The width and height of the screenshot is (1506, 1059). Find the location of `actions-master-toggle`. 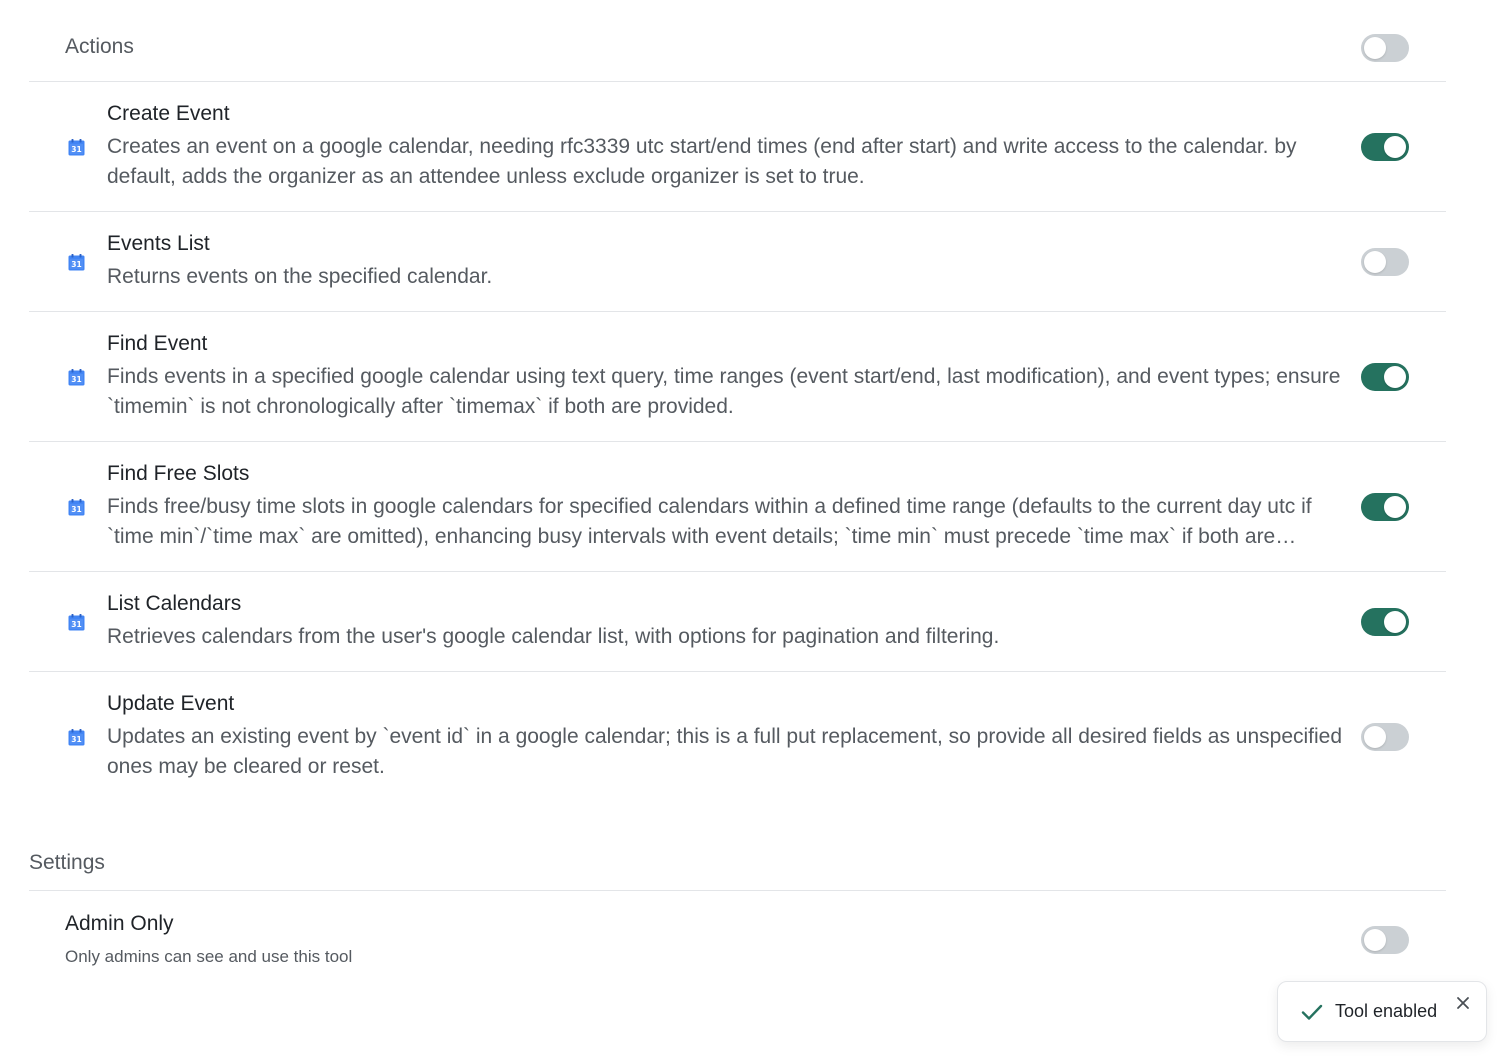

actions-master-toggle is located at coordinates (1385, 48).